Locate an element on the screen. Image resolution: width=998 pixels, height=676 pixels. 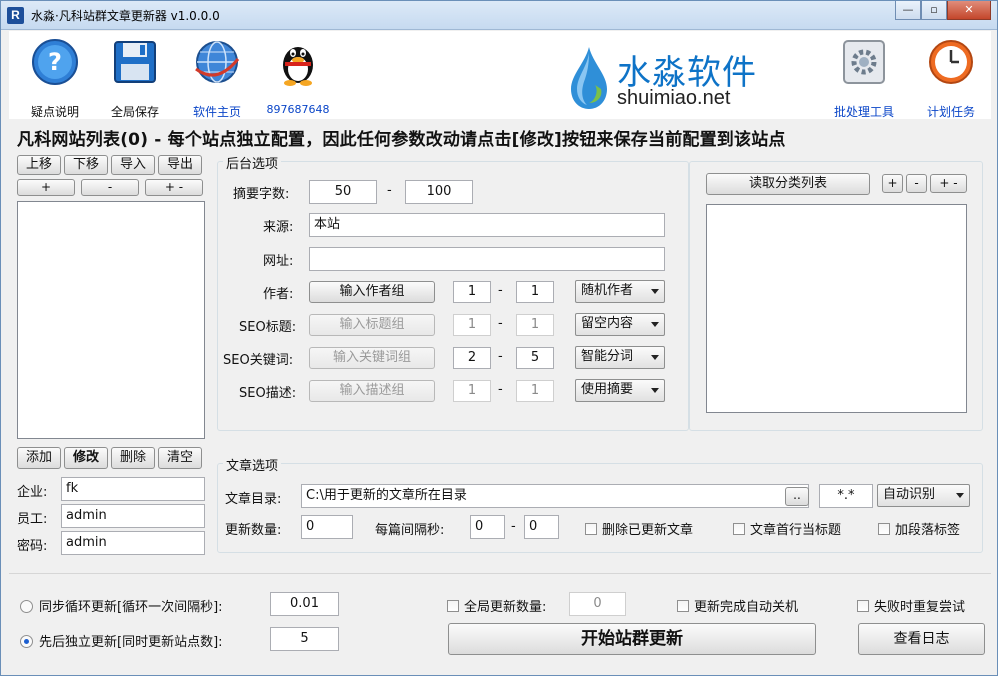
list-add-button: + is located at coordinates (46, 187).